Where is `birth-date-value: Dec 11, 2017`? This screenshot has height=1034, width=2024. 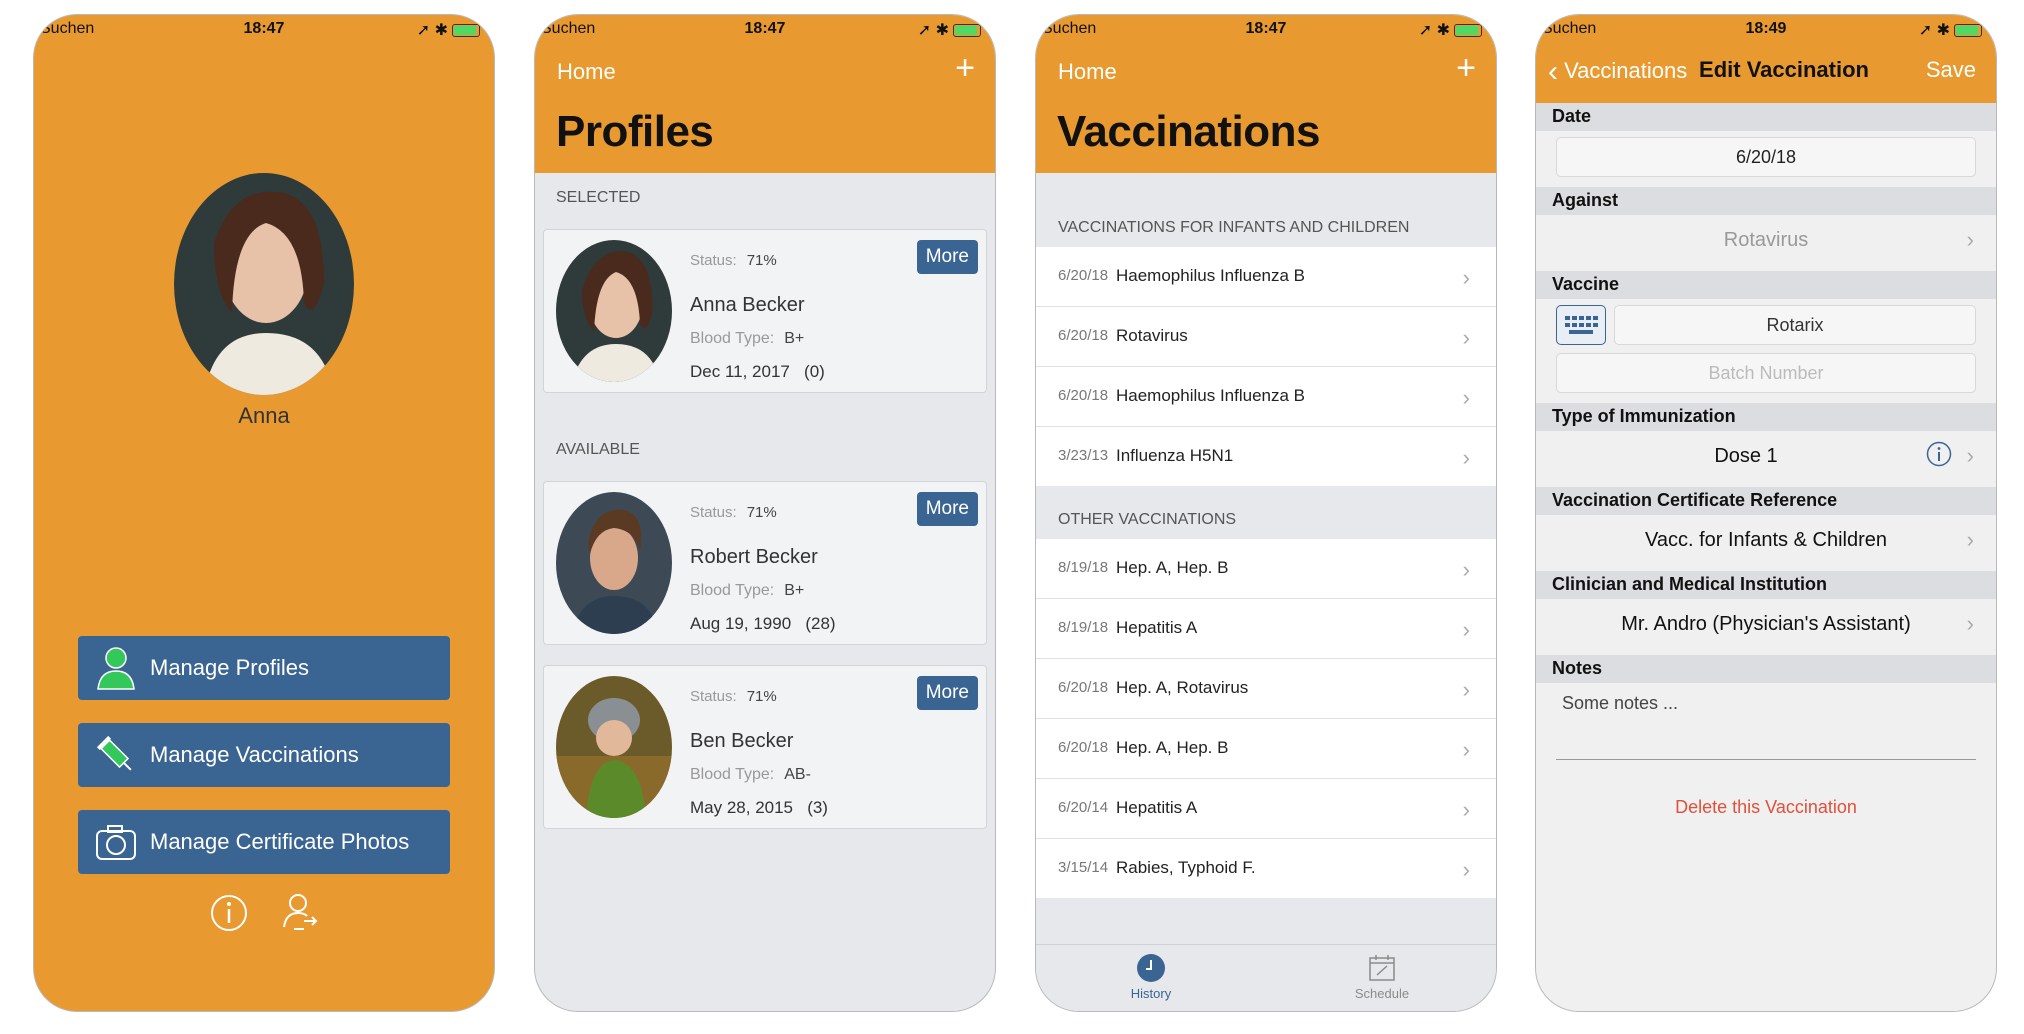
birth-date-value: Dec 11, 2017 is located at coordinates (740, 371).